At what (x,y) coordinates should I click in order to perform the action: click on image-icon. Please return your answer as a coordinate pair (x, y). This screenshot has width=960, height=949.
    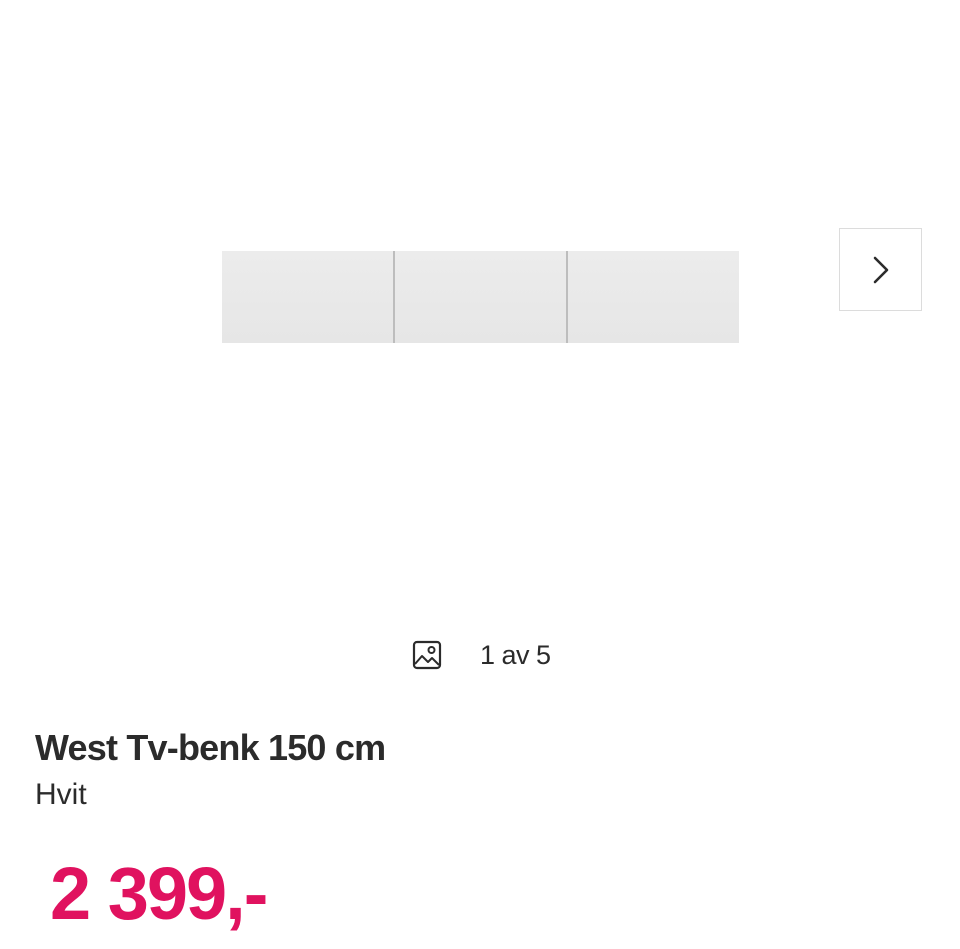
    Looking at the image, I should click on (427, 655).